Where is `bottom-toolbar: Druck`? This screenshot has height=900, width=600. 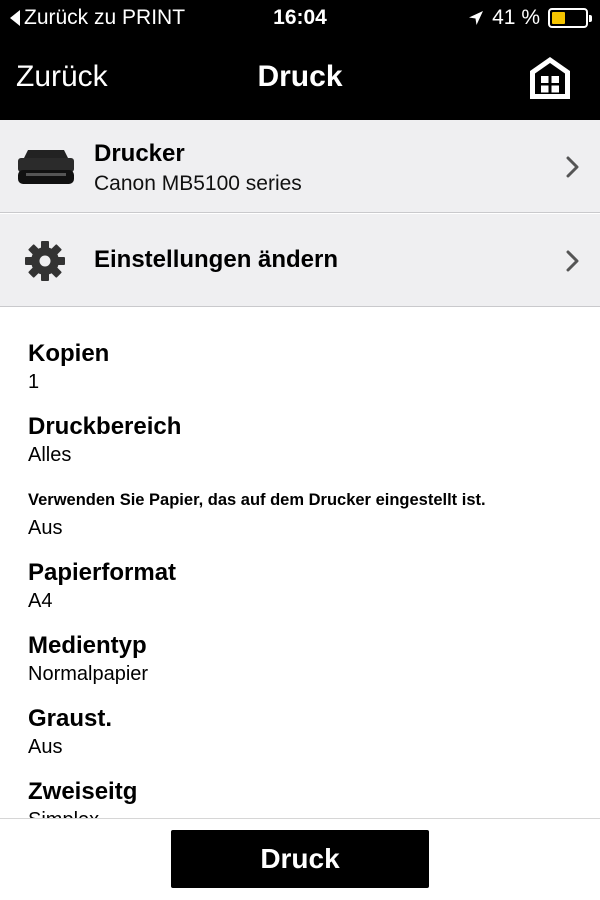
bottom-toolbar: Druck is located at coordinates (300, 859).